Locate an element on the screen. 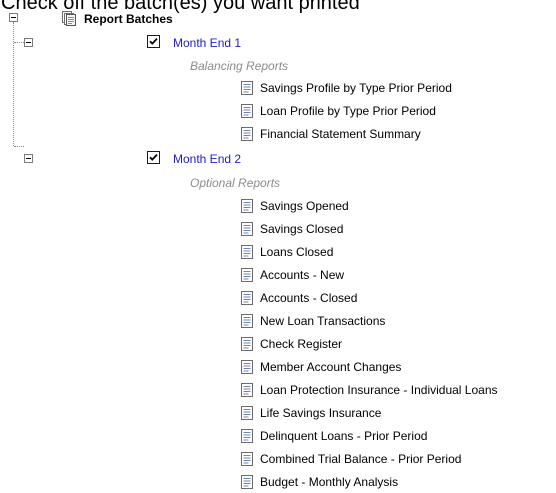 The height and width of the screenshot is (493, 556). report-stack-icon is located at coordinates (69, 18).